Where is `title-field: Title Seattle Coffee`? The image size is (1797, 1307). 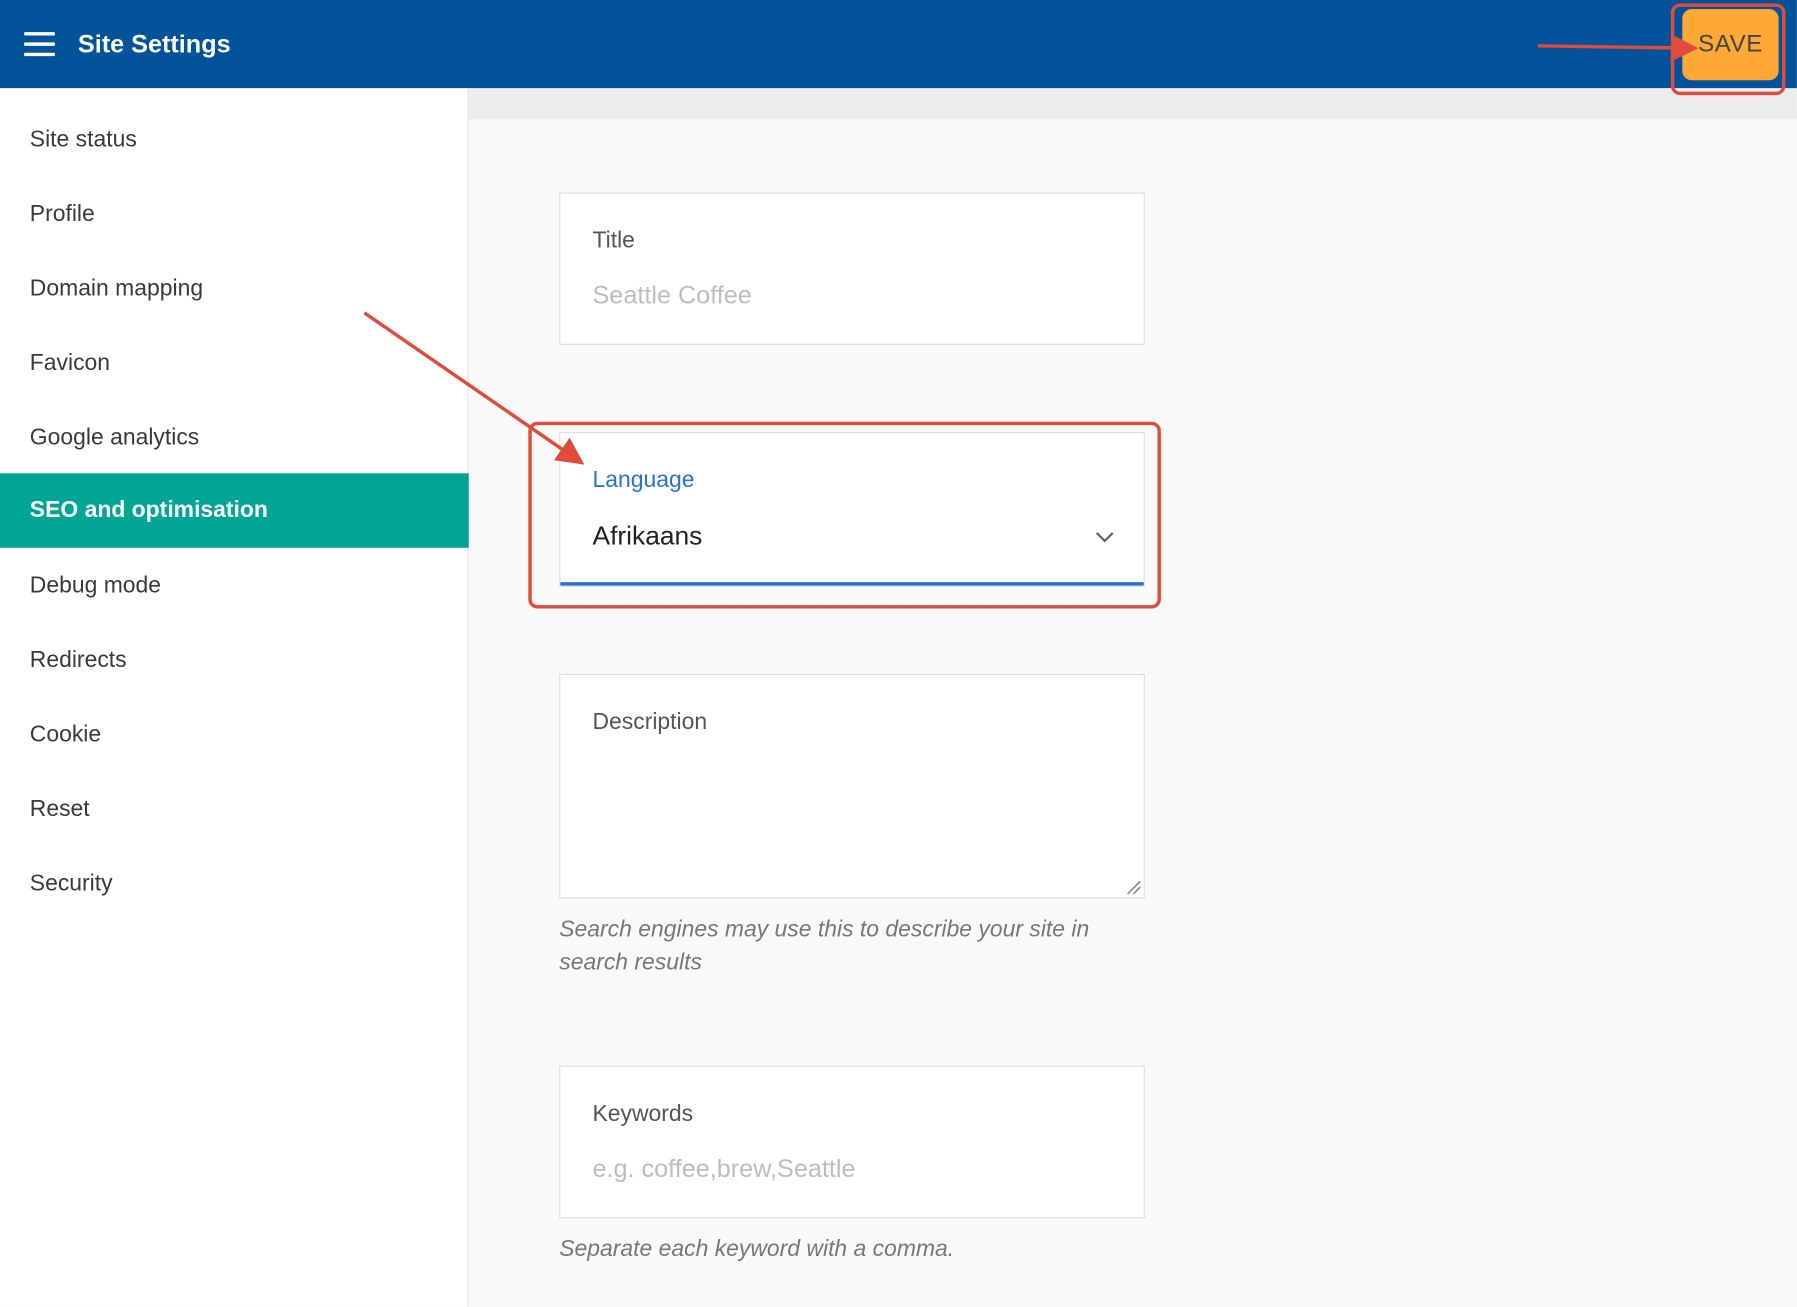
title-field: Title Seattle Coffee is located at coordinates (852, 268).